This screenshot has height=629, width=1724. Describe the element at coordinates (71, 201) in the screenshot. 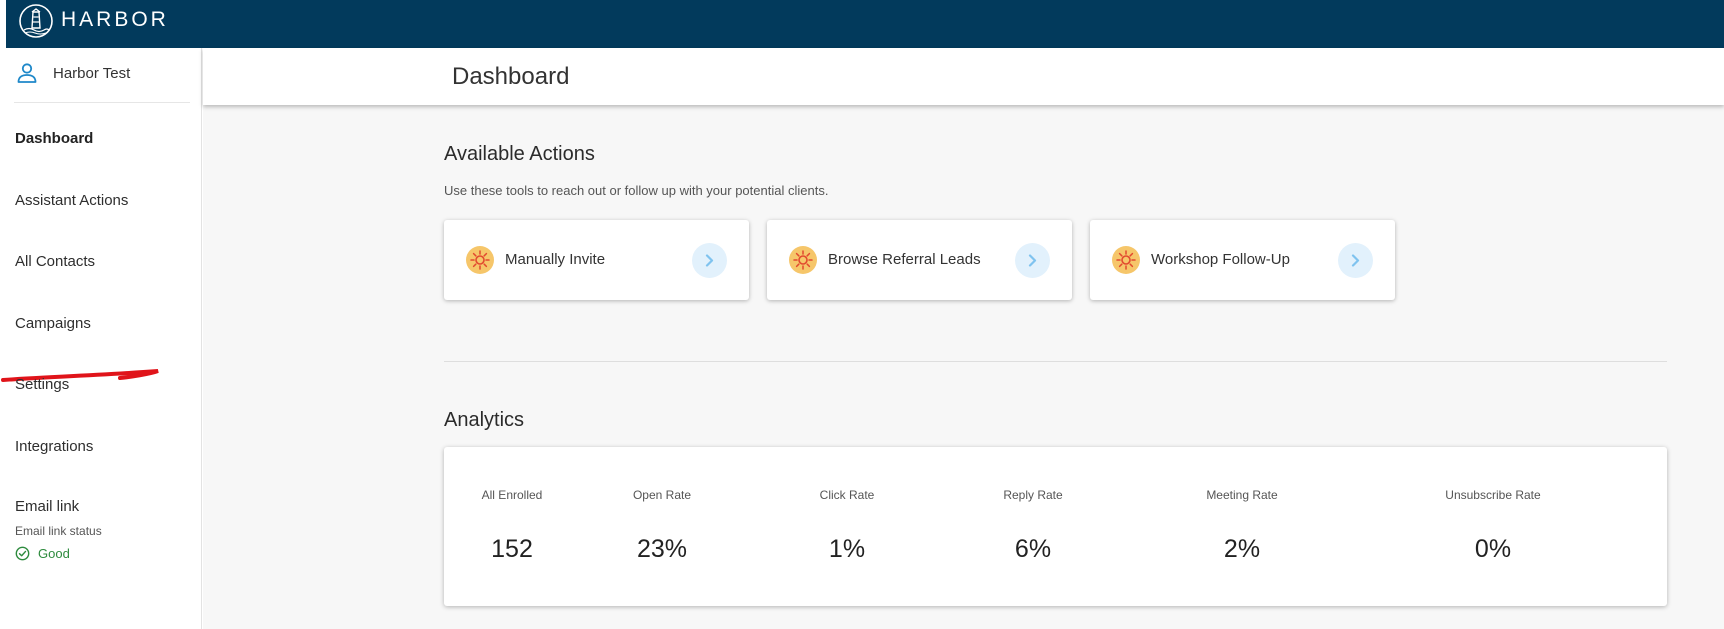

I see `sidebar-item-assistant-actions: Assistant Actions` at that location.